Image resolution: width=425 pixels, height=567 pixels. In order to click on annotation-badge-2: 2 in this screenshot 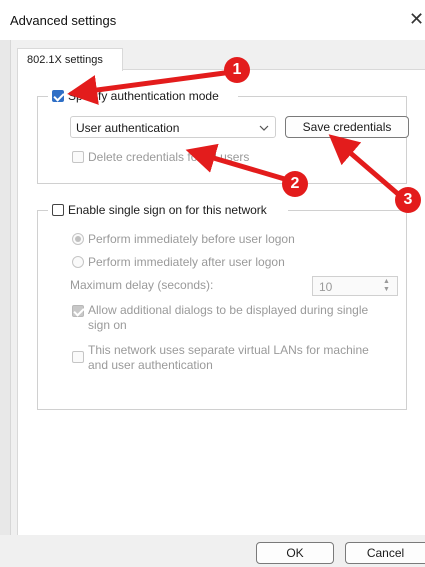, I will do `click(295, 184)`.